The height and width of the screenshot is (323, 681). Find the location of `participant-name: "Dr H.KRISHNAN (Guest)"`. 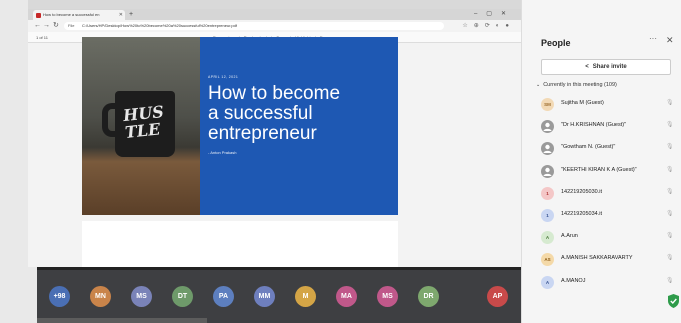

participant-name: "Dr H.KRISHNAN (Guest)" is located at coordinates (594, 125).